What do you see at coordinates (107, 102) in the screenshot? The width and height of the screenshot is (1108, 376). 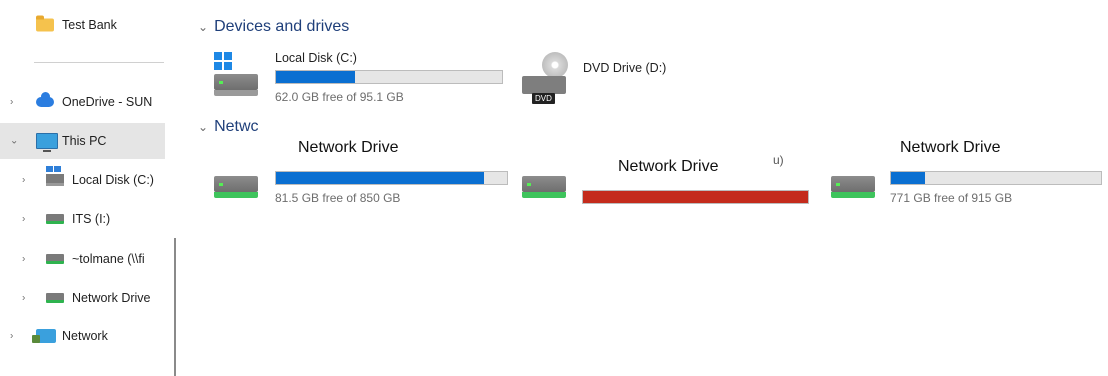 I see `sidebar-item-label: OneDrive - SUN` at bounding box center [107, 102].